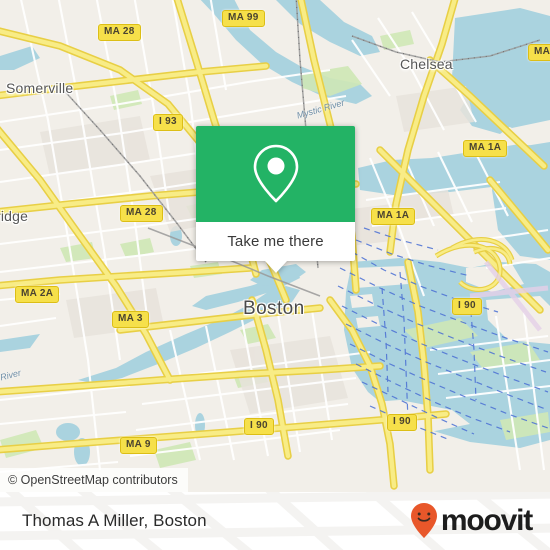 Image resolution: width=550 pixels, height=550 pixels. I want to click on popup-footer: Take me there, so click(275, 241).